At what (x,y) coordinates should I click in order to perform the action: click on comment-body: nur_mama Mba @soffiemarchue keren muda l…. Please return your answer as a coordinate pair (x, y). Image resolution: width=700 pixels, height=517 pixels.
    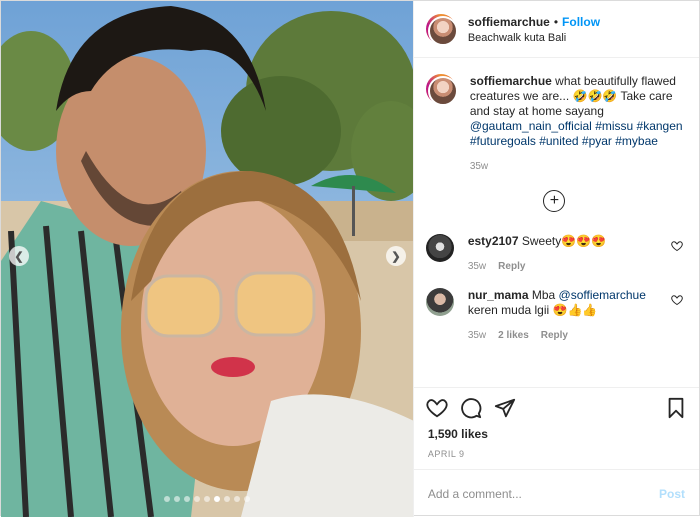
    Looking at the image, I should click on (565, 315).